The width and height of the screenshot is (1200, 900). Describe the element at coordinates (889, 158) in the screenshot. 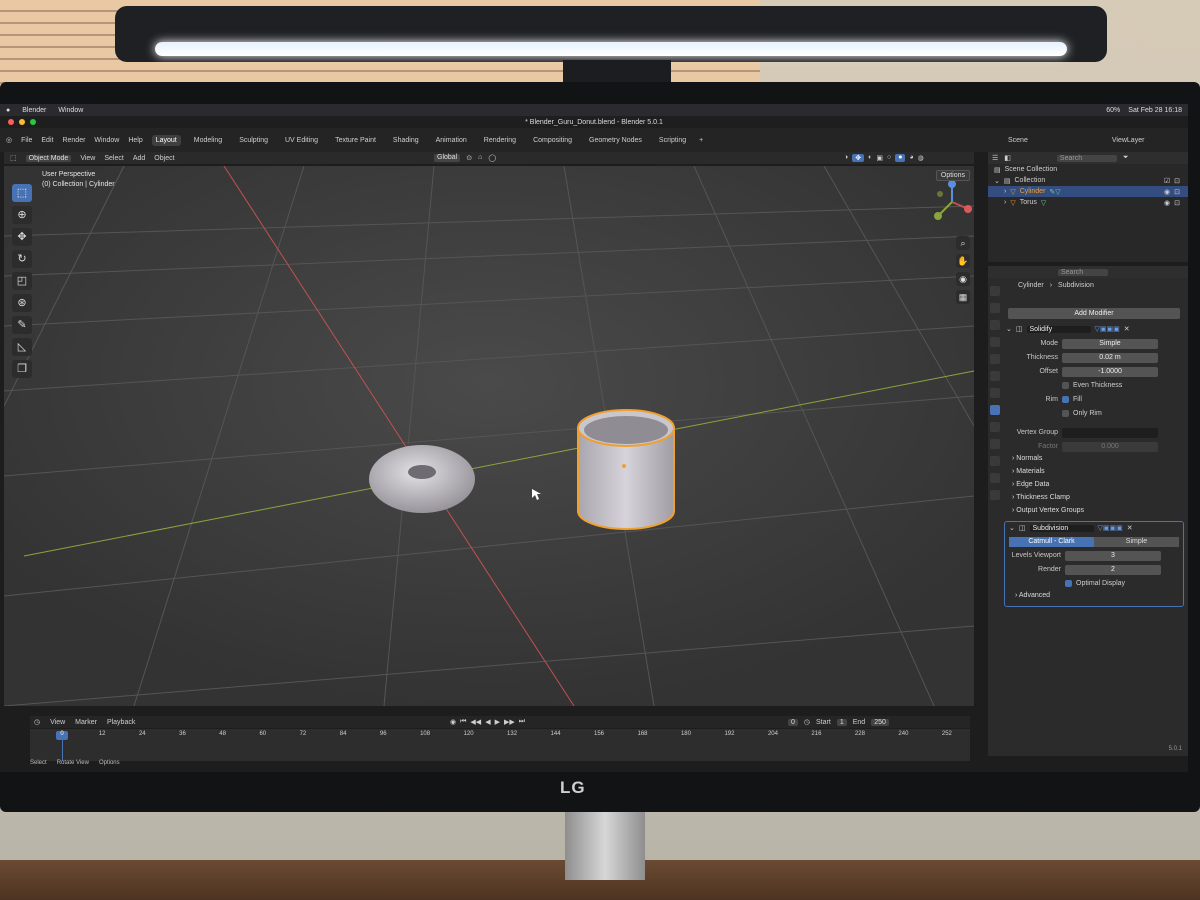

I see `shading-wire-icon: ○` at that location.